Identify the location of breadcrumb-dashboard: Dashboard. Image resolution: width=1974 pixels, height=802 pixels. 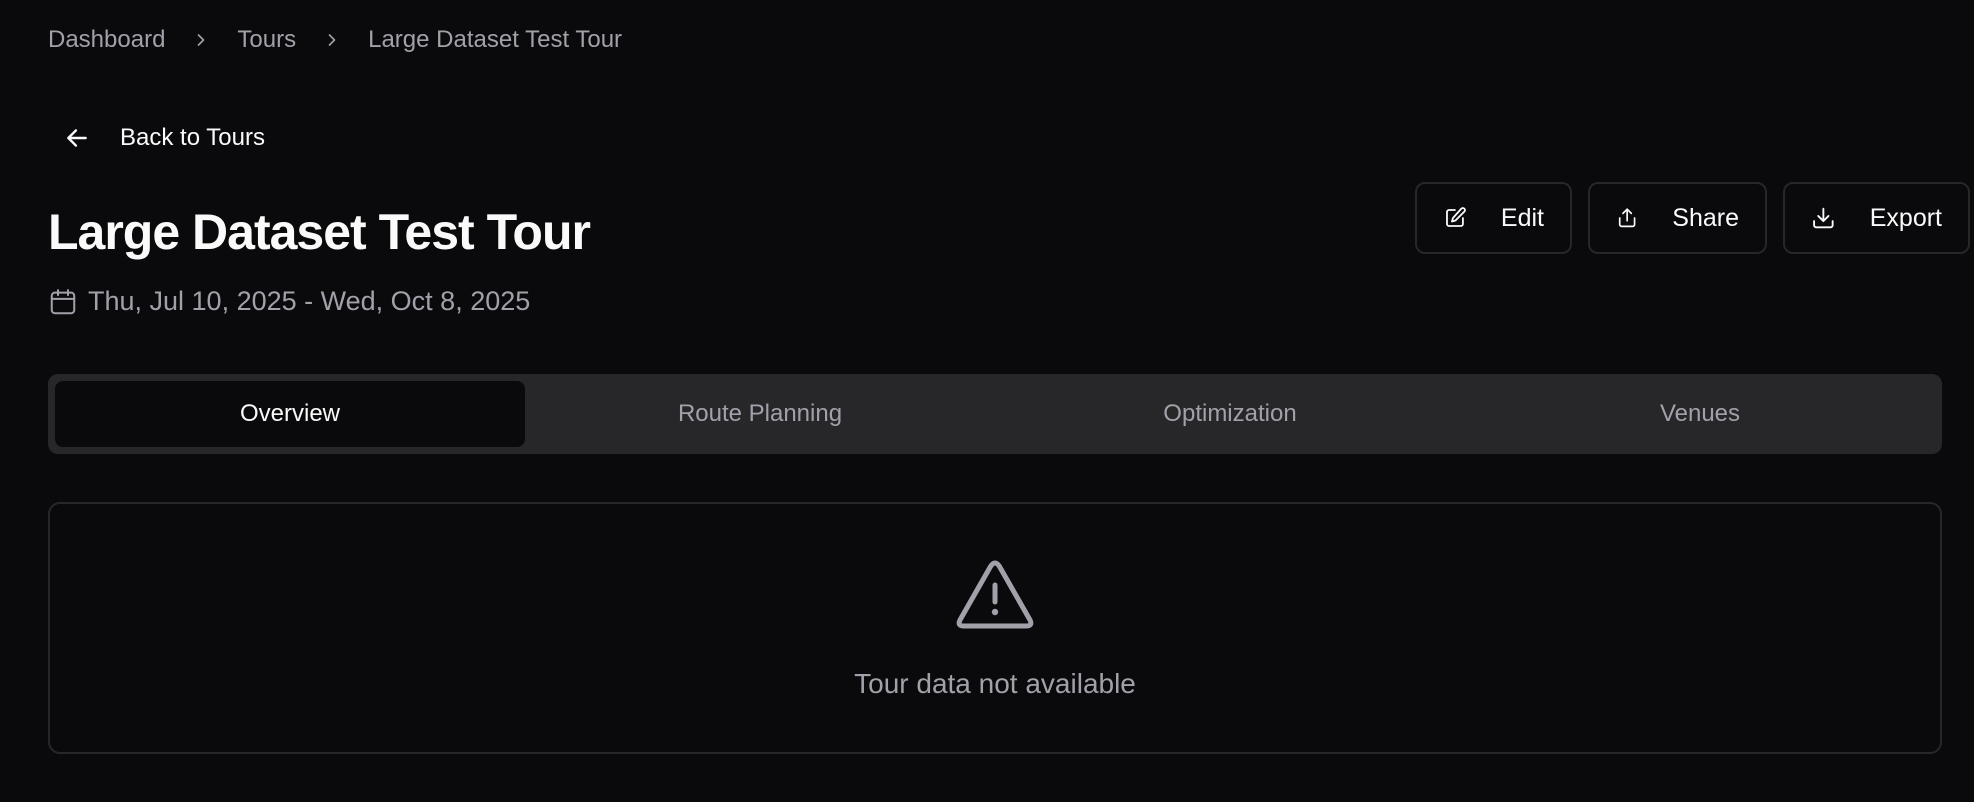
(106, 40).